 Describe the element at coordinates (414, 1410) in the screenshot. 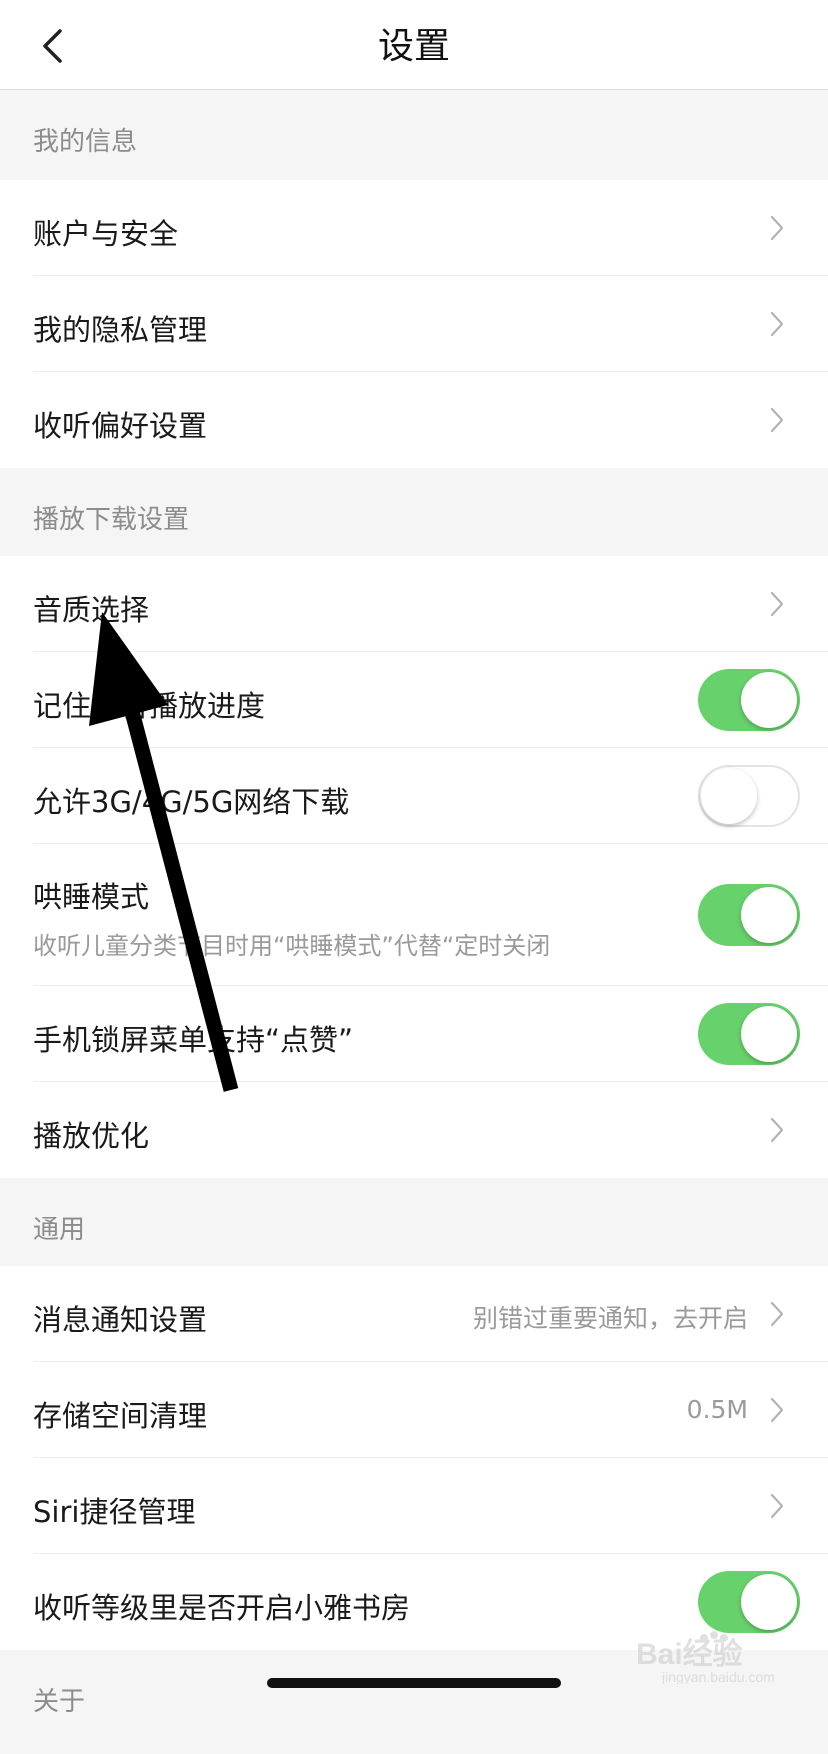

I see `row-storage-cleanup: 存储空间清理 0.5M` at that location.